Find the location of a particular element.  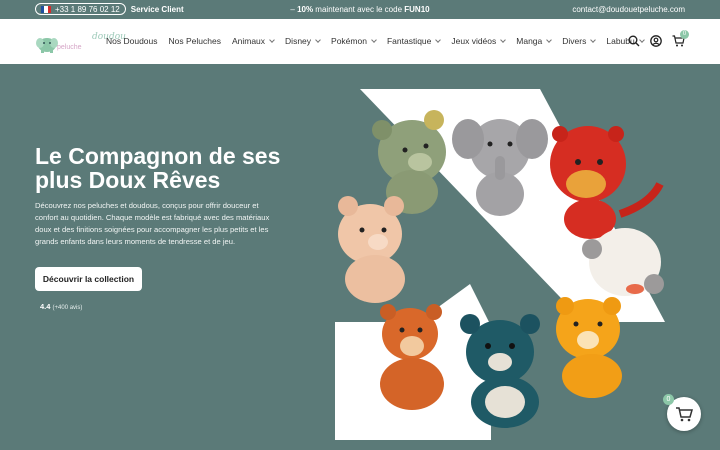

nav-item-divers: Divers is located at coordinates (579, 41).